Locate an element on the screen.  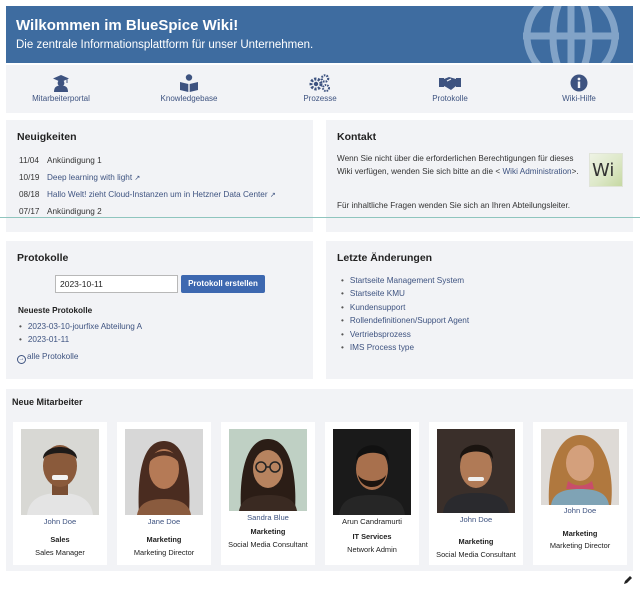
news-date: 07/17 is located at coordinates (29, 211).